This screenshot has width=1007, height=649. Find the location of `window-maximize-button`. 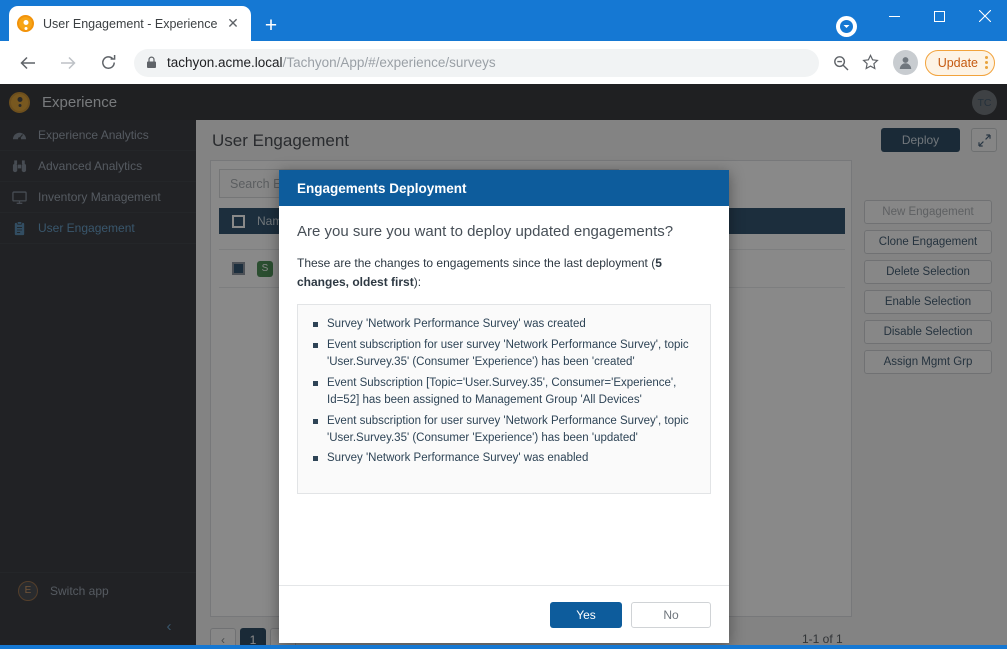

window-maximize-button is located at coordinates (939, 16).